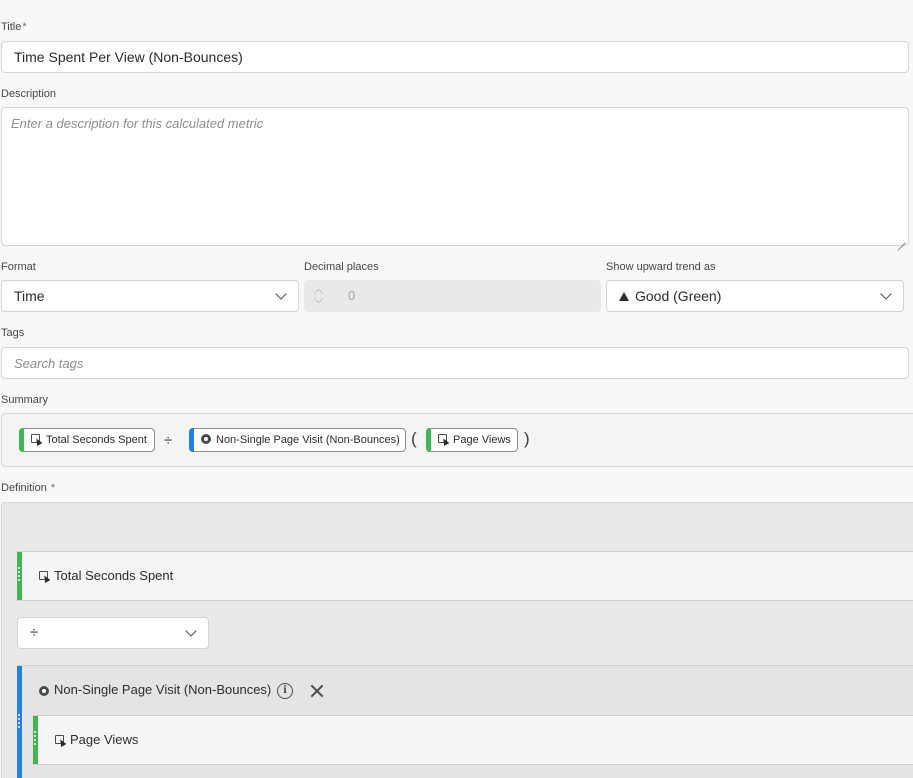 The height and width of the screenshot is (778, 913). I want to click on stepper-arrows-icon, so click(318, 296).